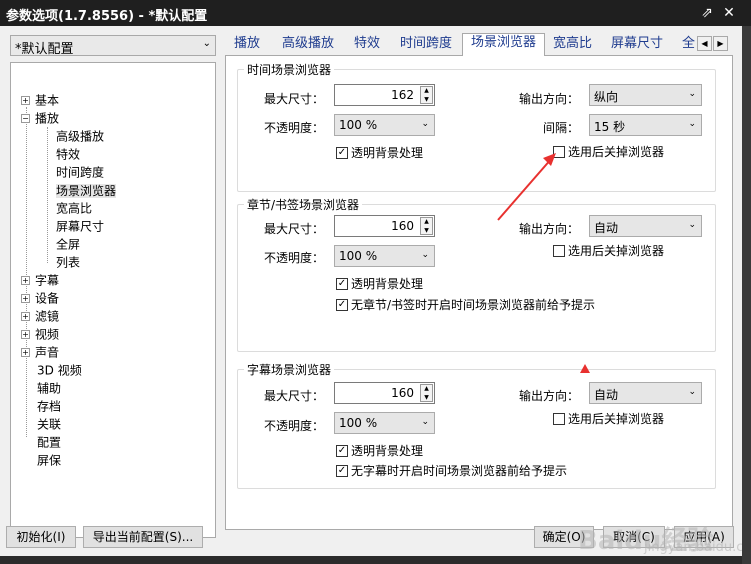 The image size is (751, 564). Describe the element at coordinates (40, 316) in the screenshot. I see `tree-item-filters: + 滤镜` at that location.